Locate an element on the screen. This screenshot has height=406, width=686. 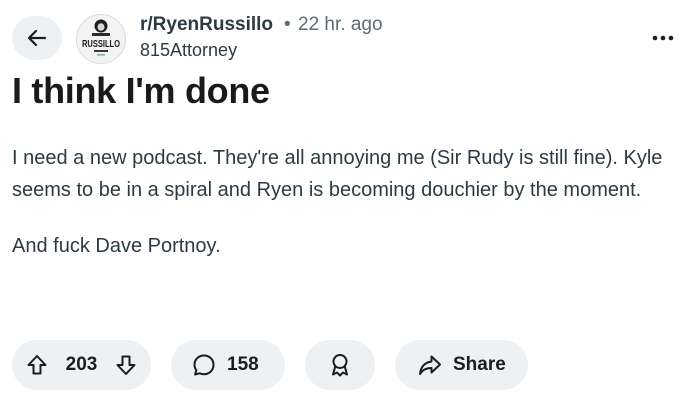
award-ribbon-icon is located at coordinates (340, 365).